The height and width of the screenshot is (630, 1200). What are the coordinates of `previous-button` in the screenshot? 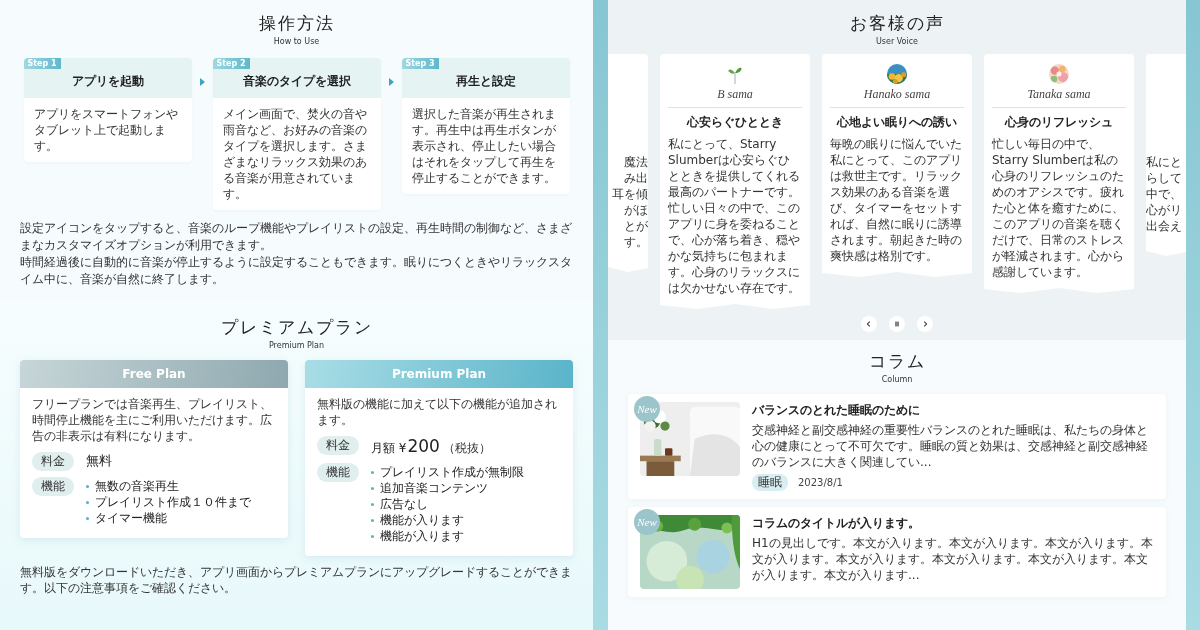 It's located at (869, 324).